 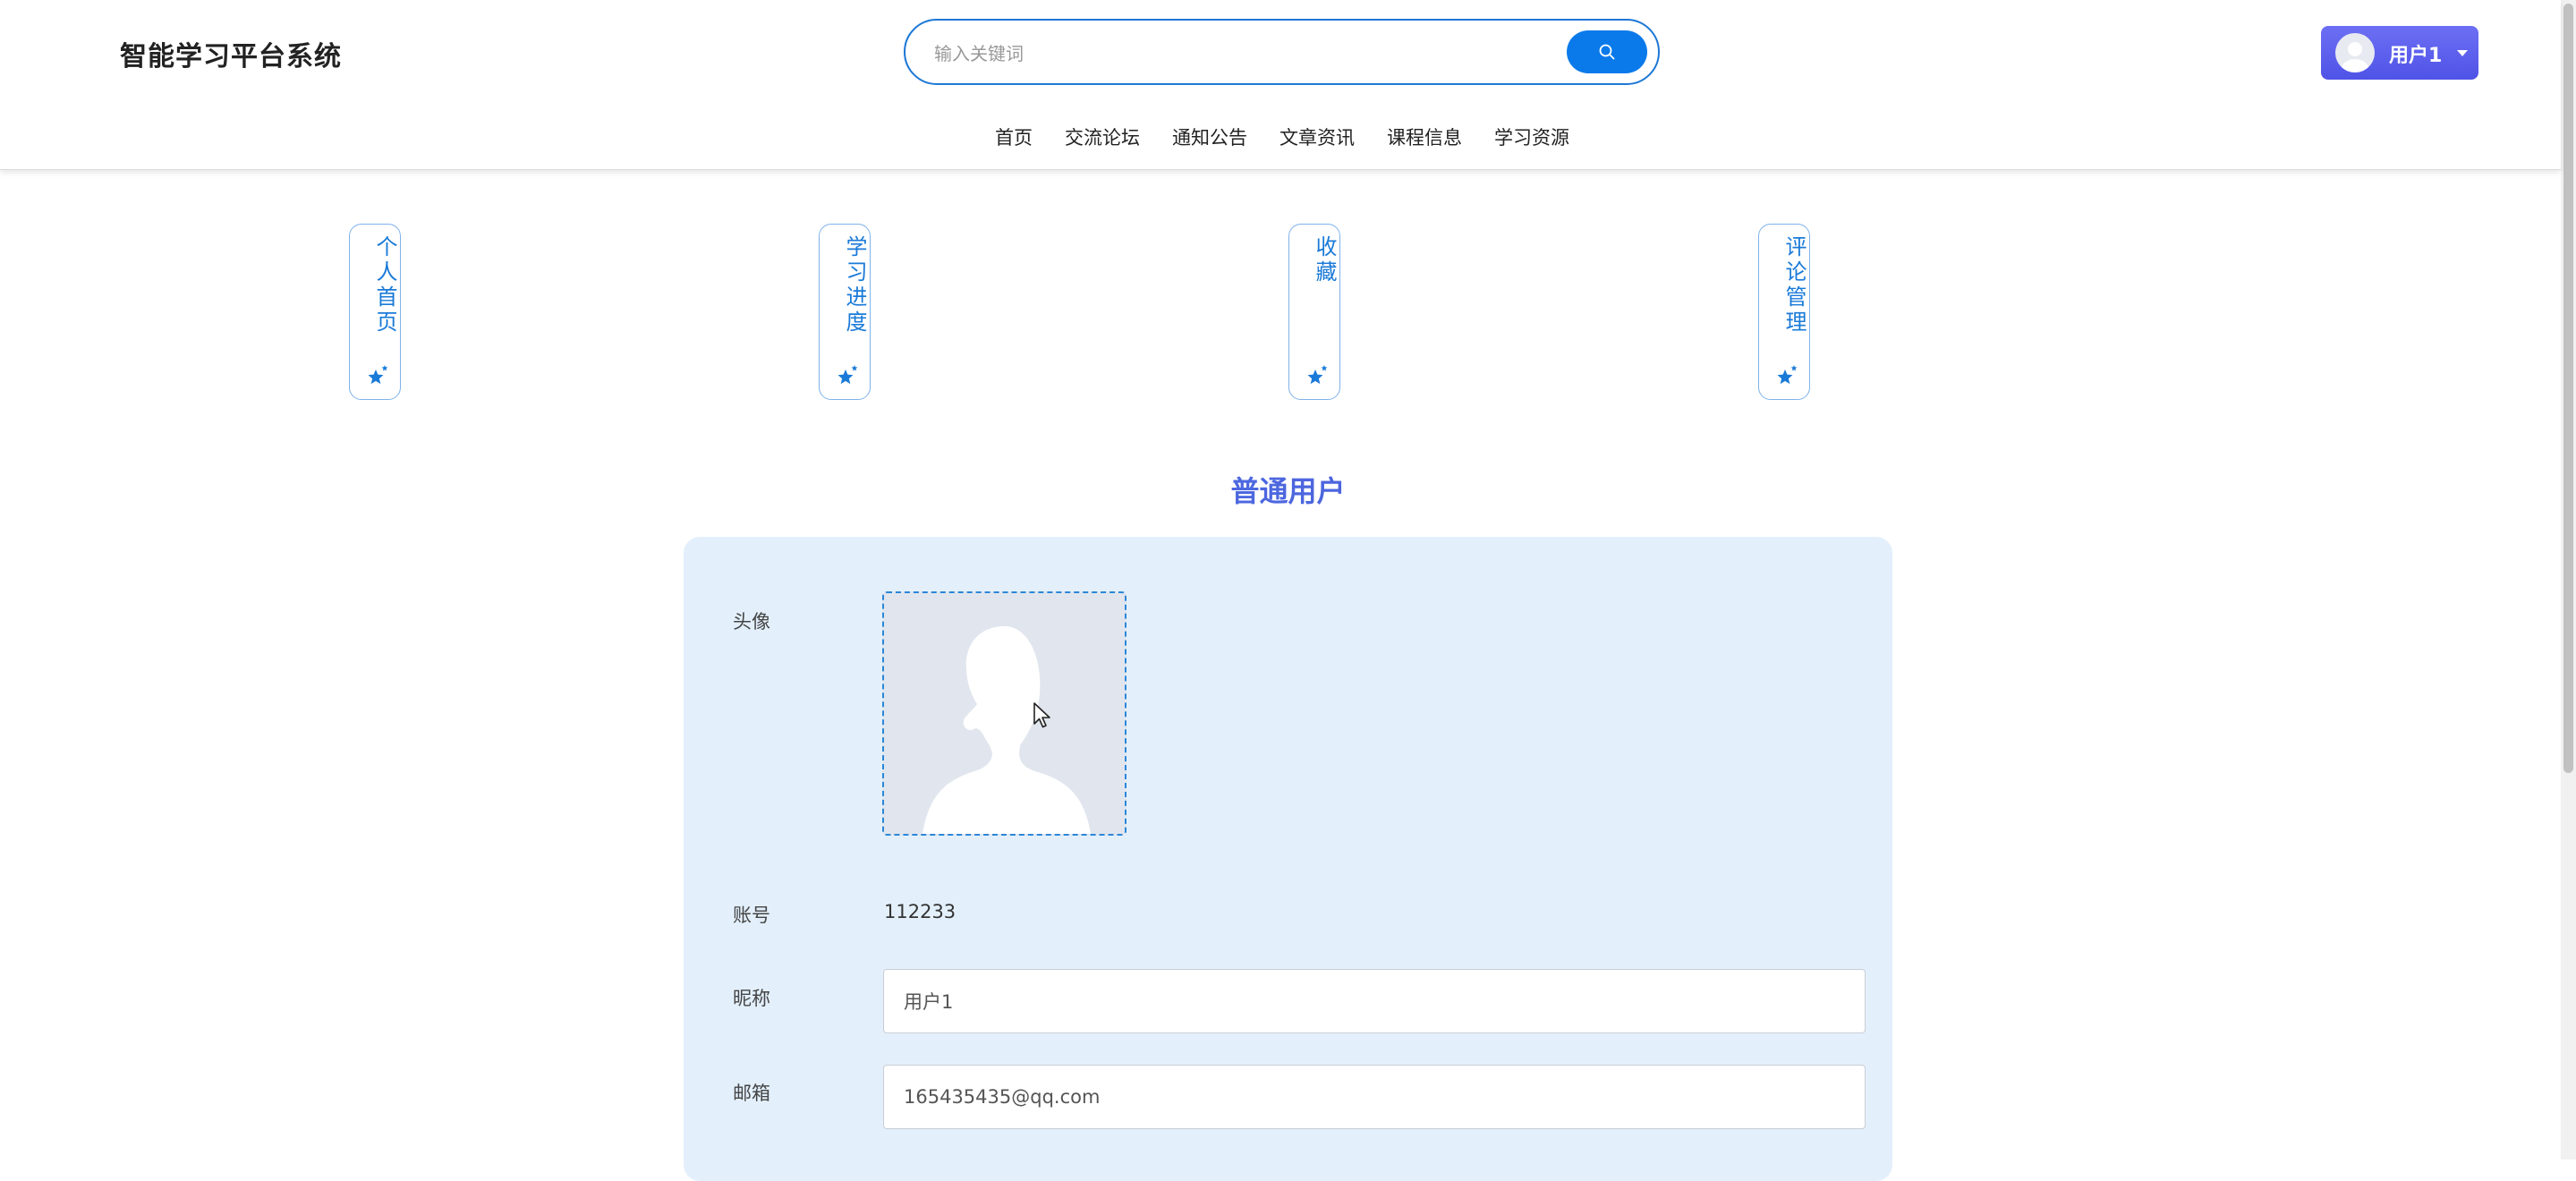 What do you see at coordinates (1041, 715) in the screenshot?
I see `mouse-cursor-icon` at bounding box center [1041, 715].